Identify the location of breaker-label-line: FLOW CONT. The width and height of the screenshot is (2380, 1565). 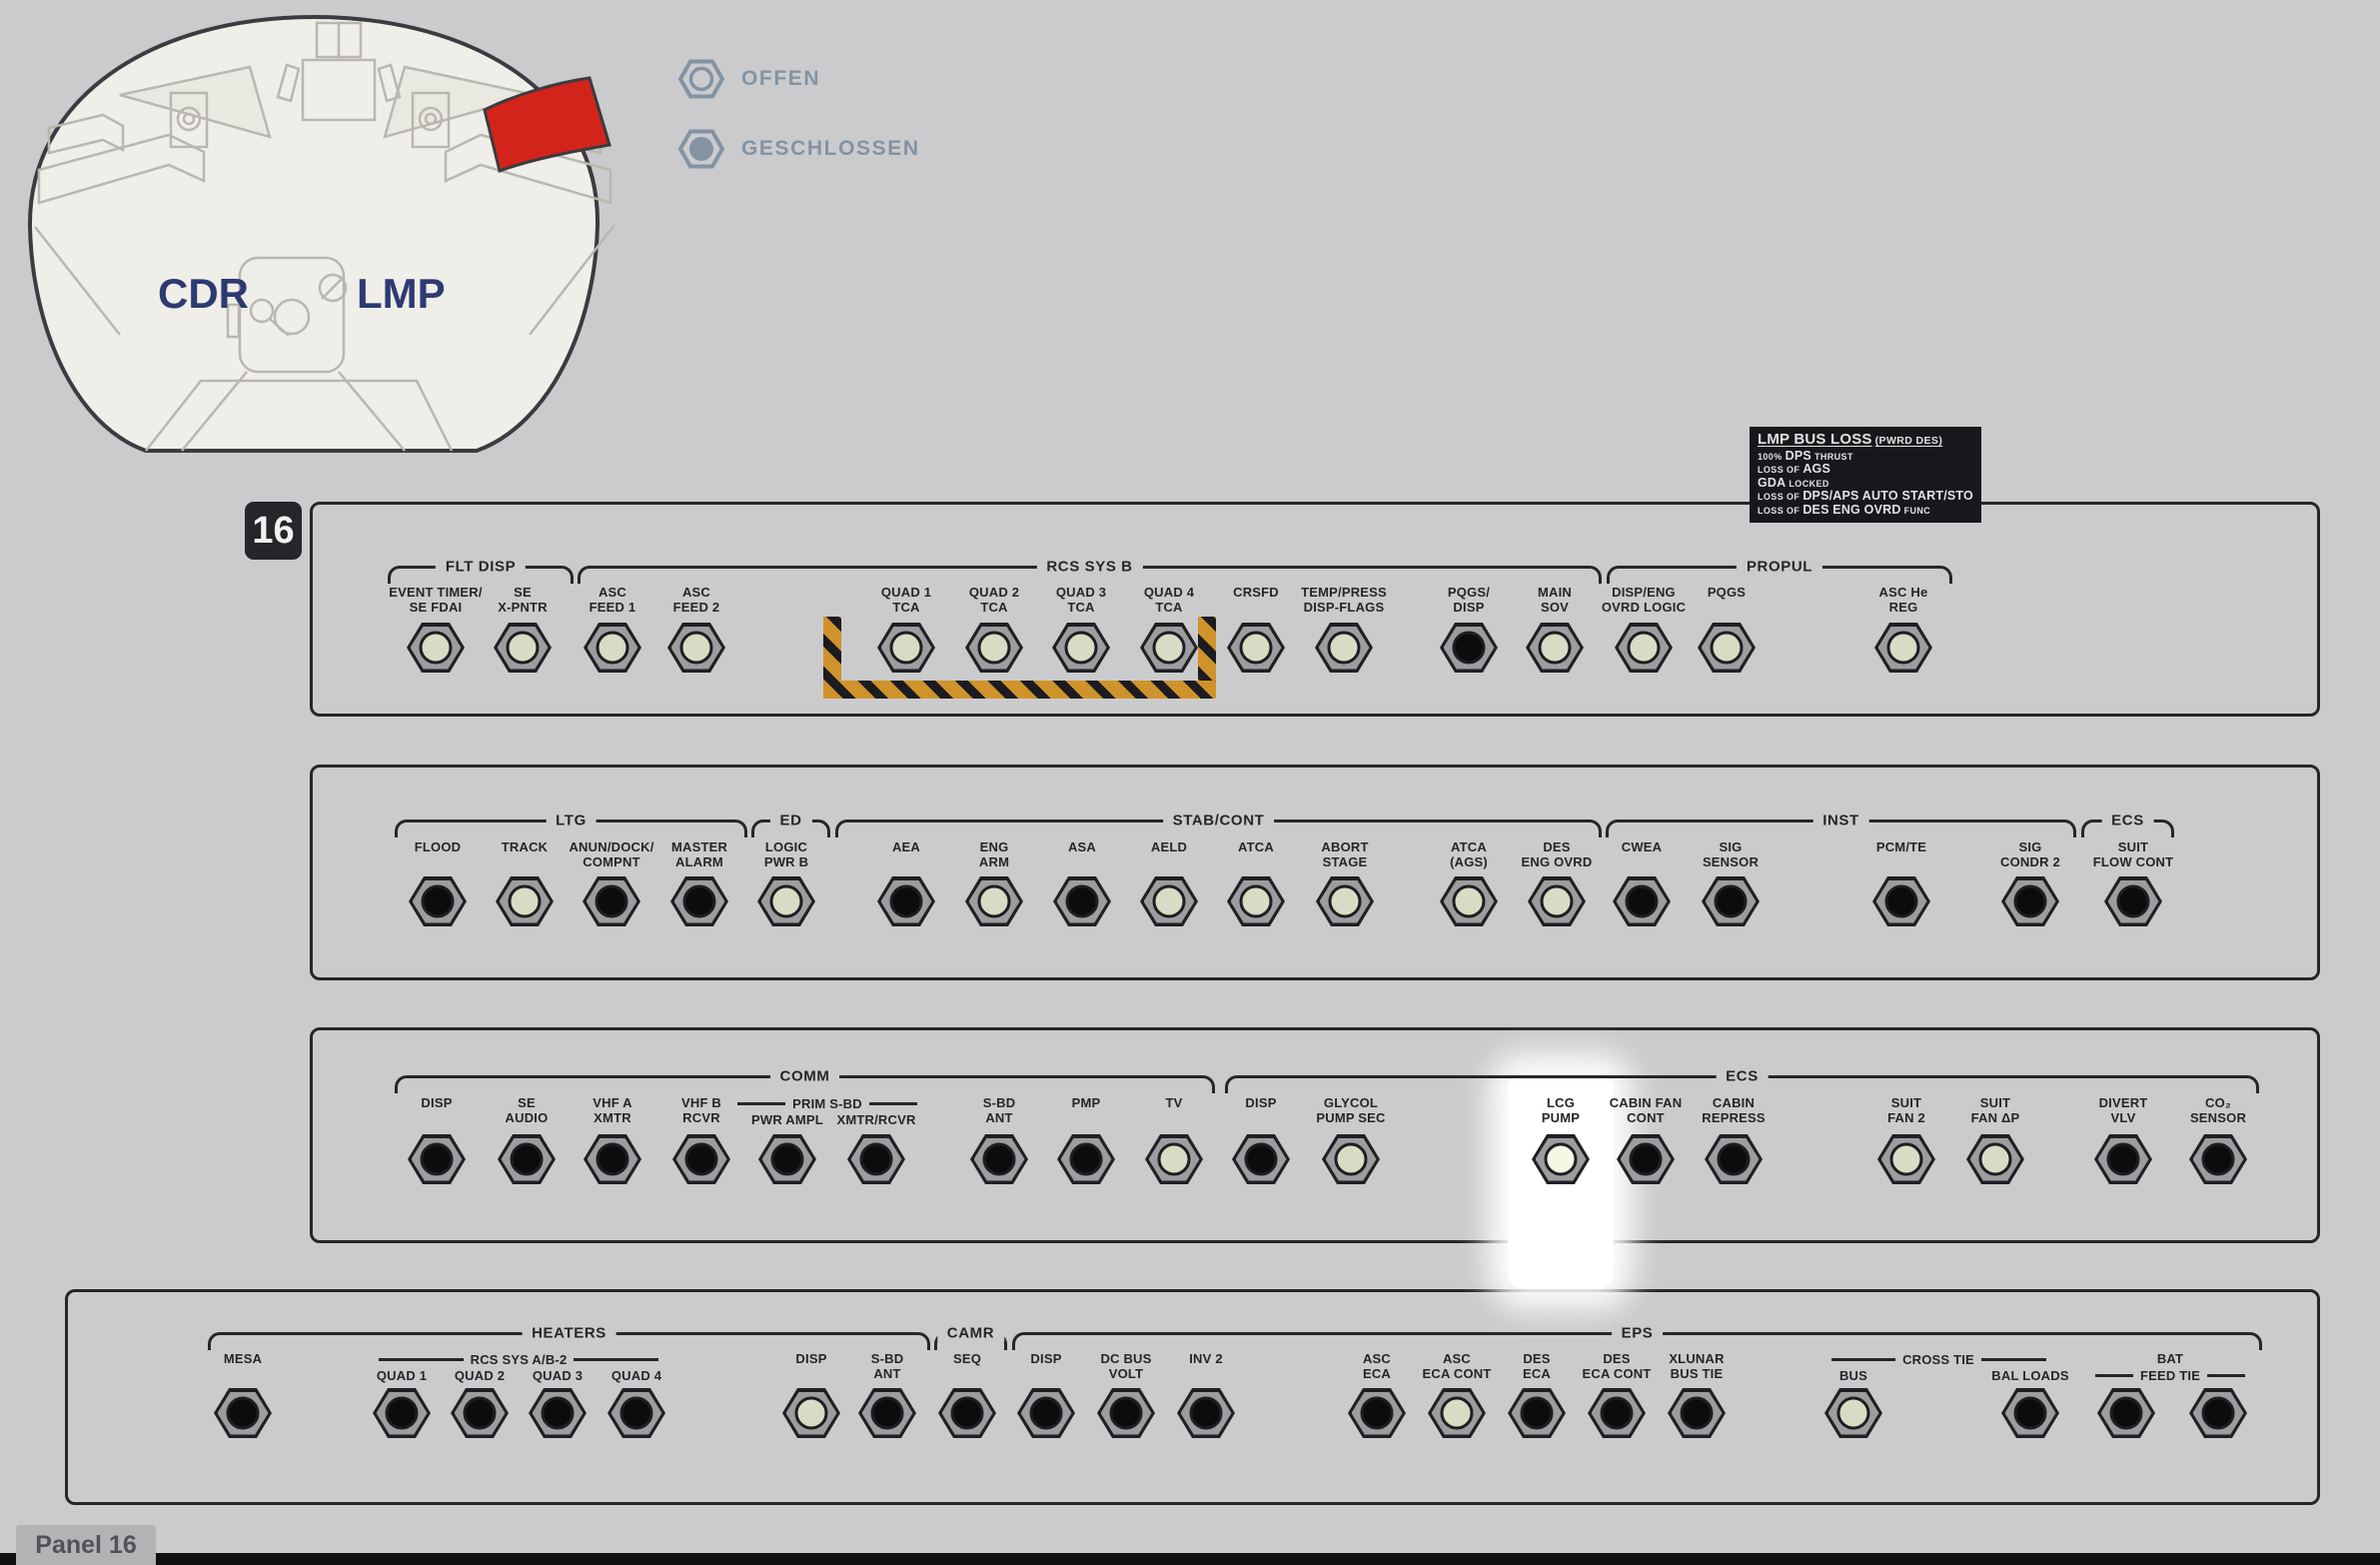
(2133, 862).